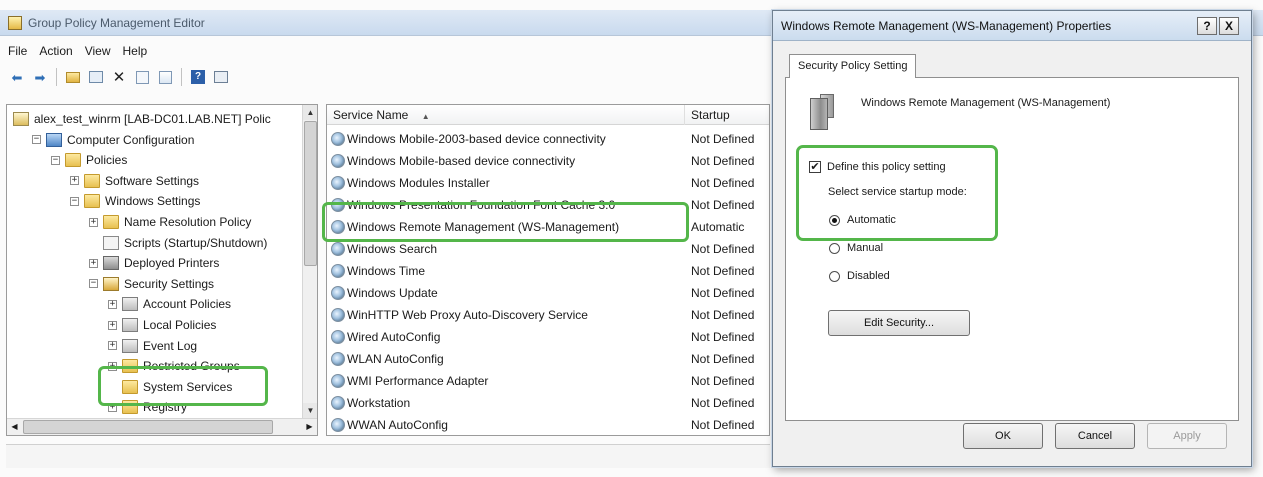  Describe the element at coordinates (96, 77) in the screenshot. I see `show-hide-tree-icon` at that location.